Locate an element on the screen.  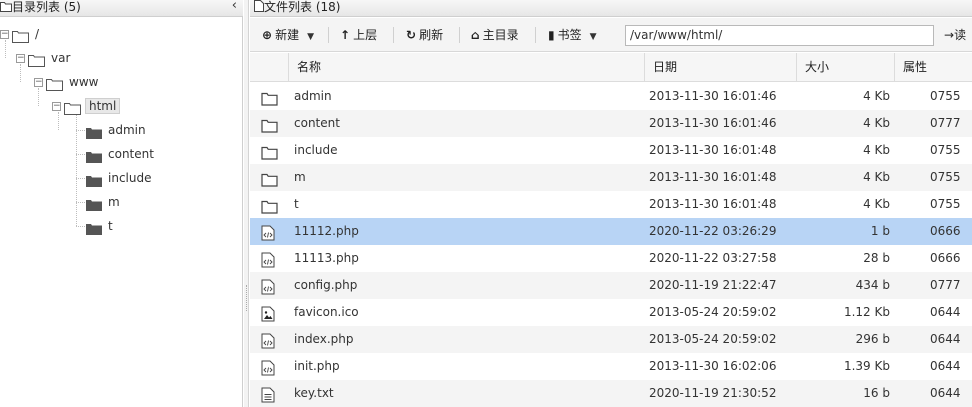
directory-panel-title: 目录列表 (5) is located at coordinates (40, 7).